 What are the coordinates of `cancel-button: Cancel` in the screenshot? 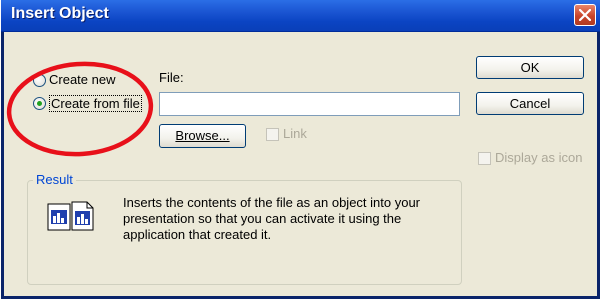 It's located at (530, 103).